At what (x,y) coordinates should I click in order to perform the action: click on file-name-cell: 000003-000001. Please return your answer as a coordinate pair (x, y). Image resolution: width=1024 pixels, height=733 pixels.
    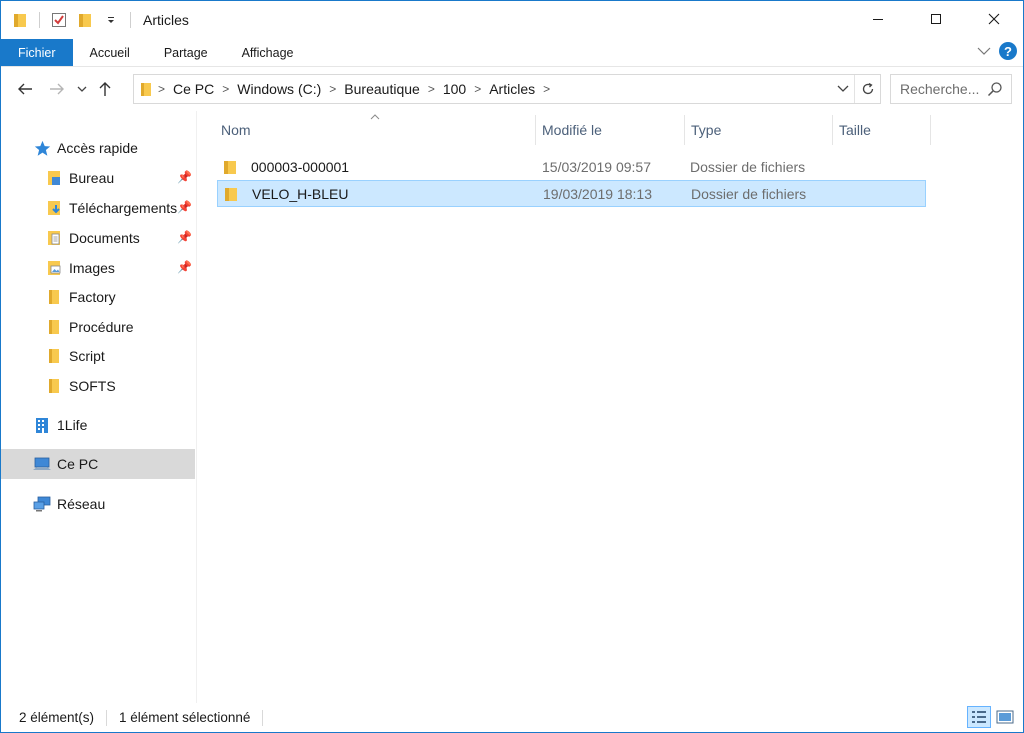
    Looking at the image, I should click on (286, 167).